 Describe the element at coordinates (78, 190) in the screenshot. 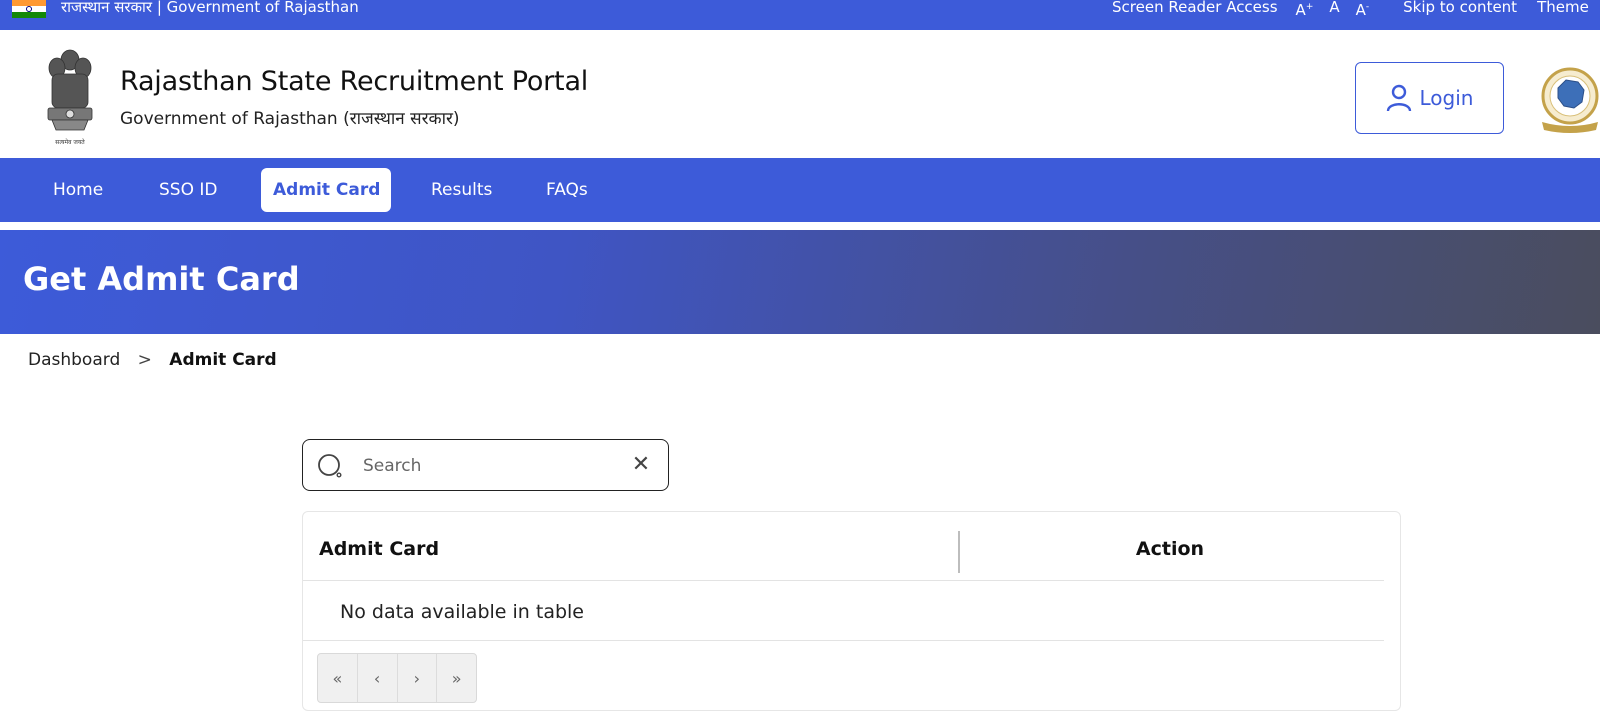

I see `nav-home: Home` at that location.